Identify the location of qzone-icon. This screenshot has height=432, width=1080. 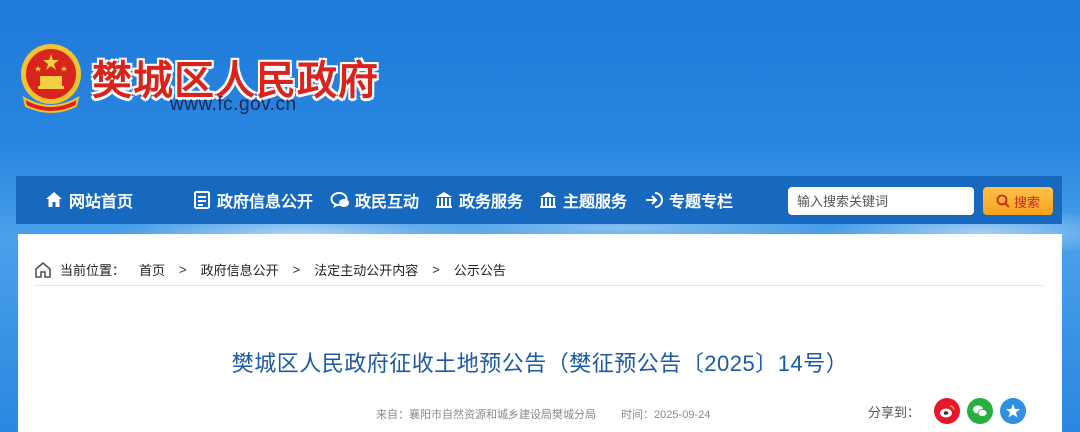
(1013, 411).